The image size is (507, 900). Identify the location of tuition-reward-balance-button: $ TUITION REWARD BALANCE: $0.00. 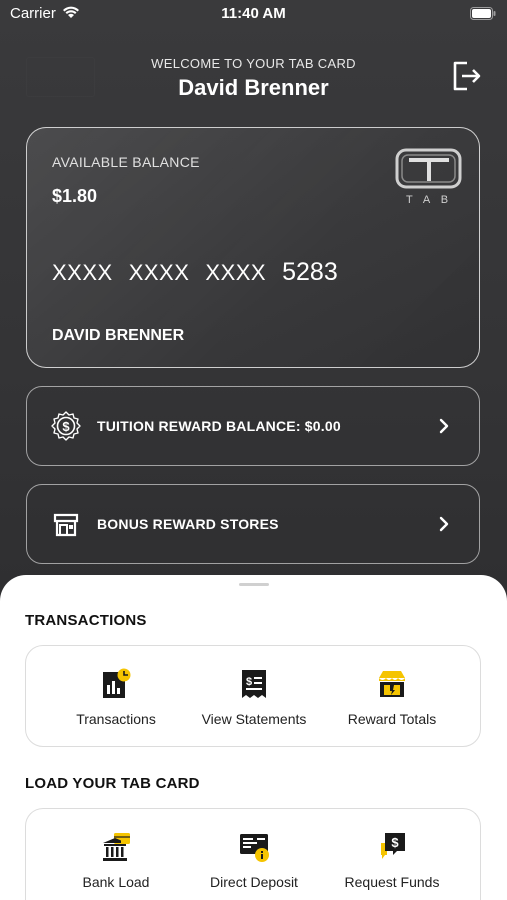
(253, 426).